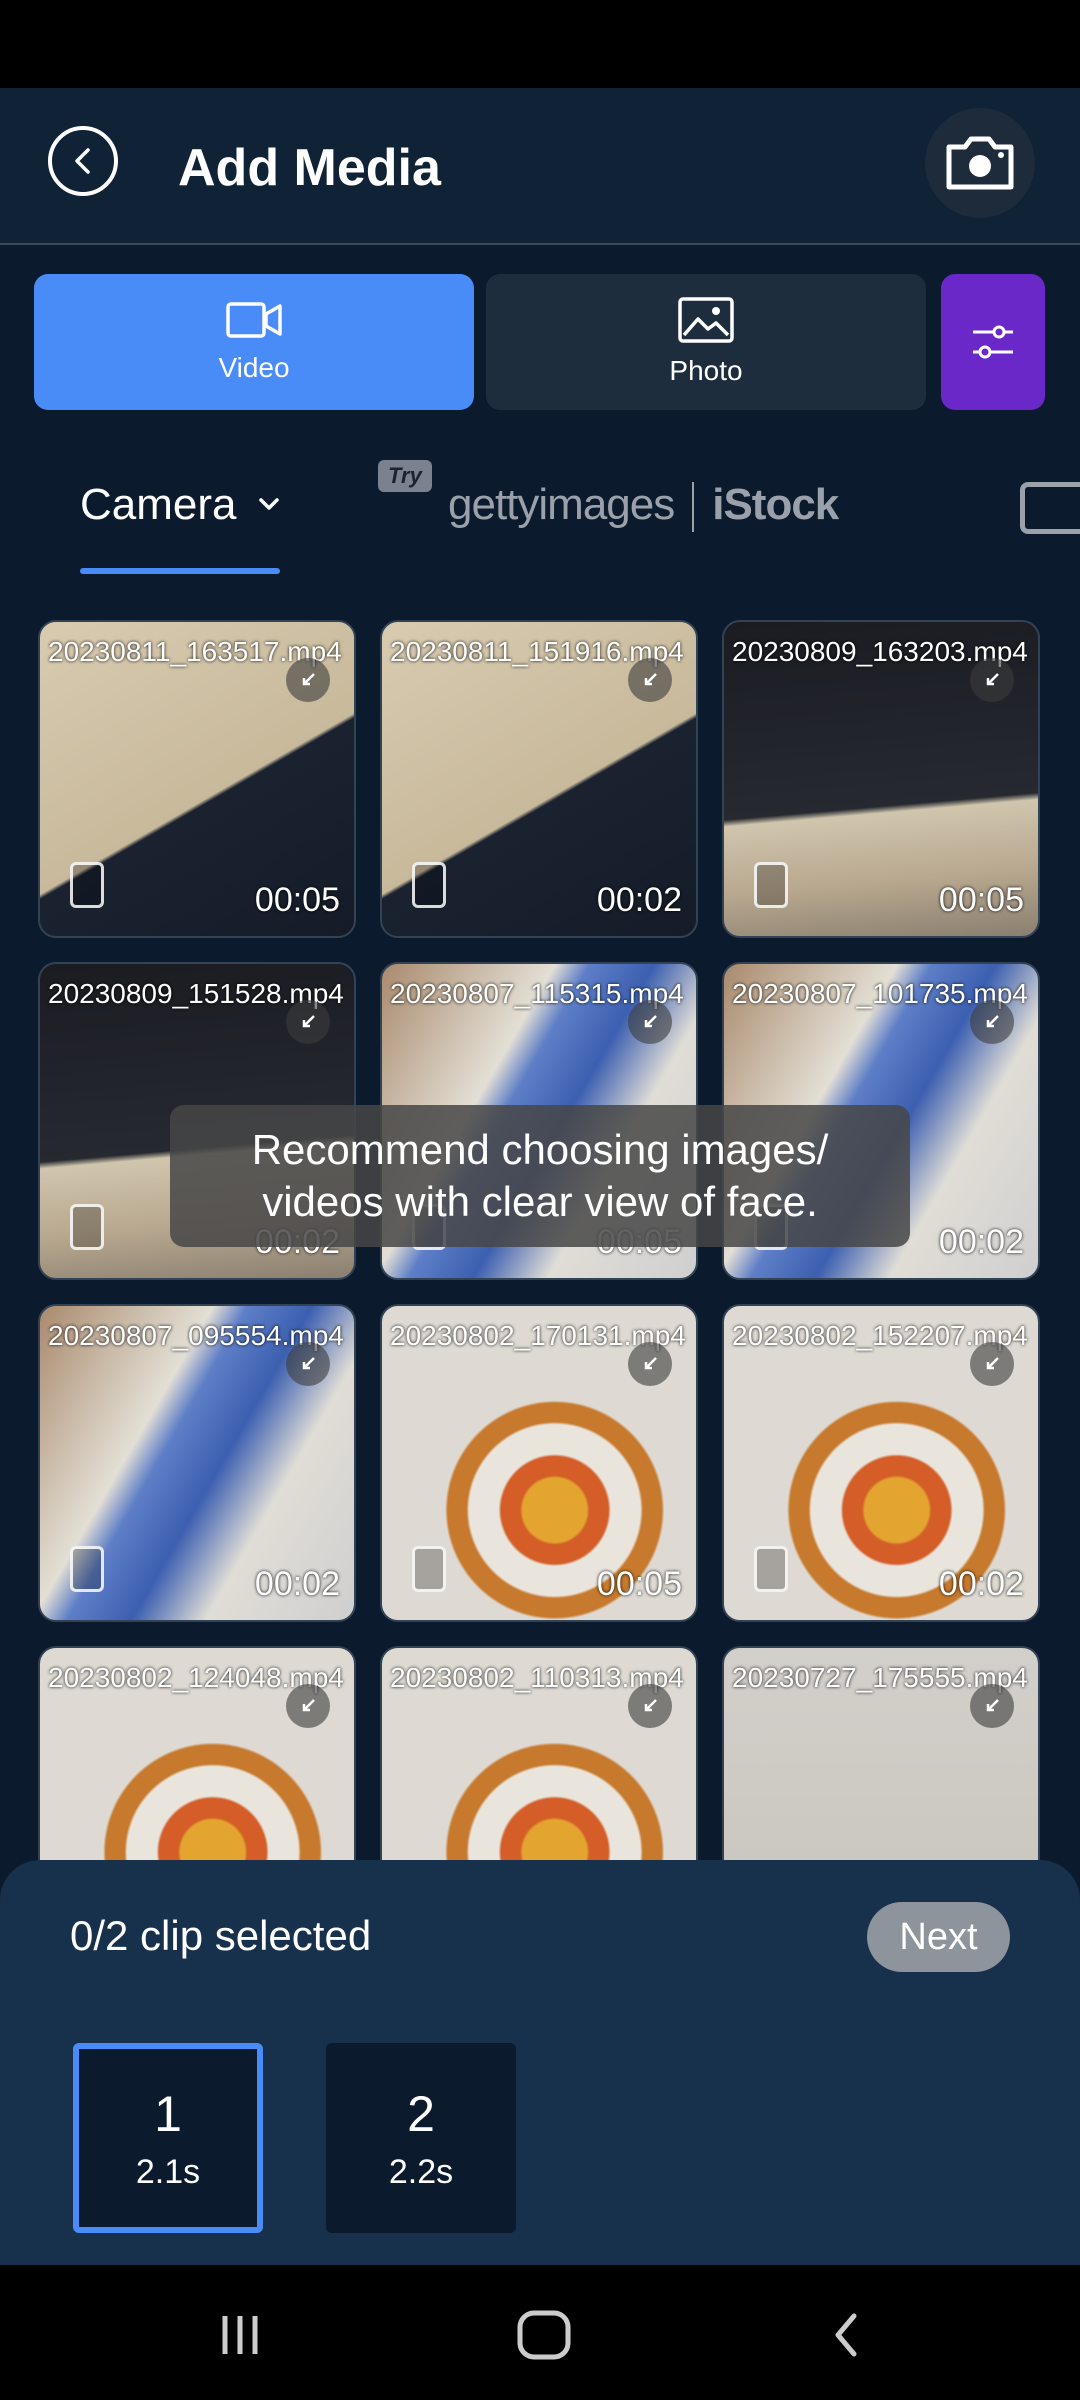 This screenshot has width=1080, height=2400. I want to click on video-icon, so click(254, 320).